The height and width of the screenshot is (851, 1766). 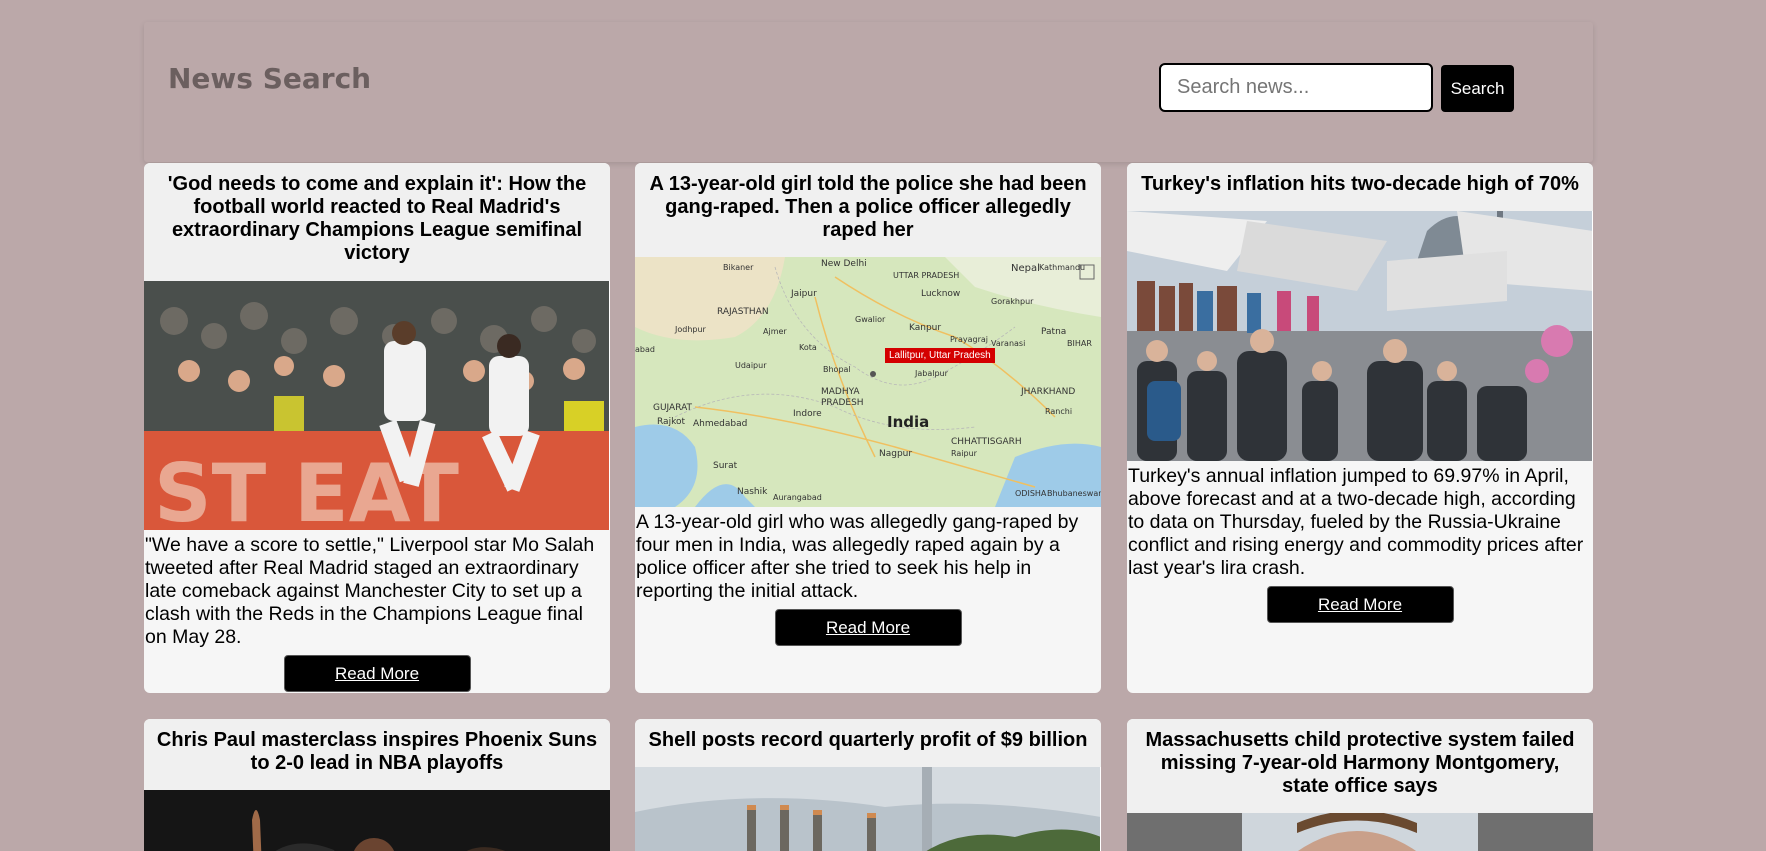 I want to click on map-label: Patna, so click(x=1054, y=332).